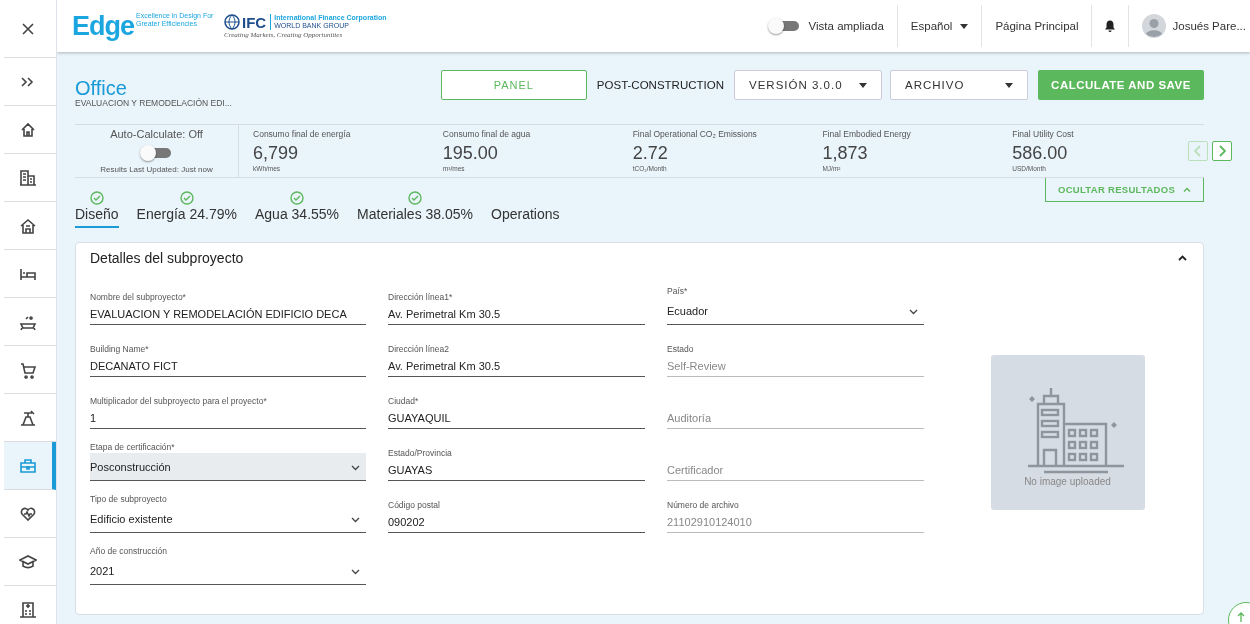 Image resolution: width=1250 pixels, height=624 pixels. I want to click on select-field: 2021, so click(228, 571).